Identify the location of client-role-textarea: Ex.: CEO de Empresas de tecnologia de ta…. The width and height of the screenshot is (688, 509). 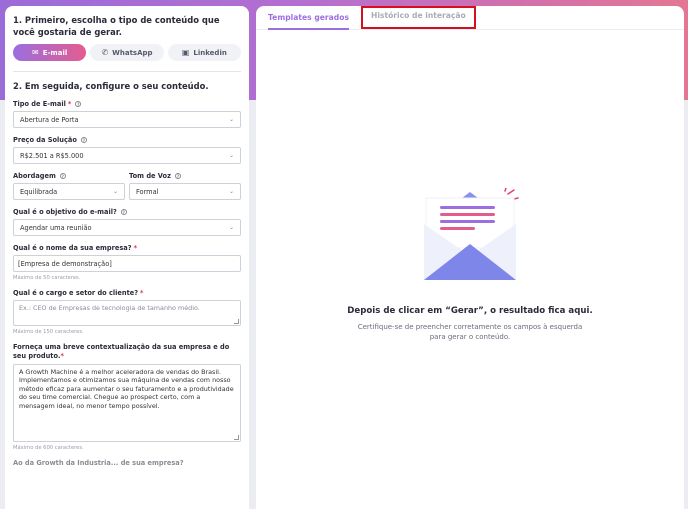
(127, 313).